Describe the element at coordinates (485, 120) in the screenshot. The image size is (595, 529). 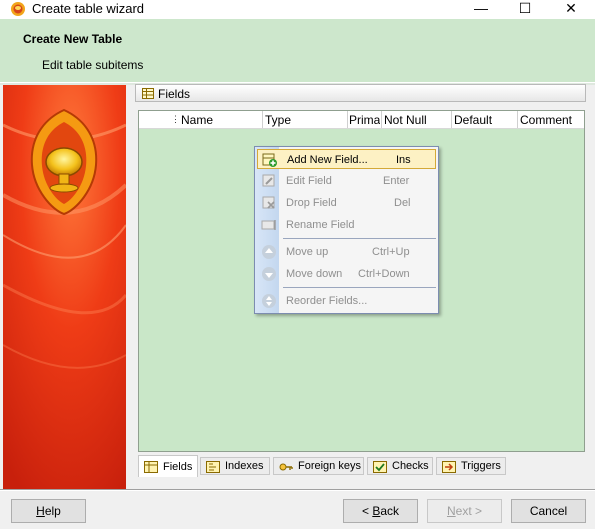
I see `column-header-default: Default` at that location.